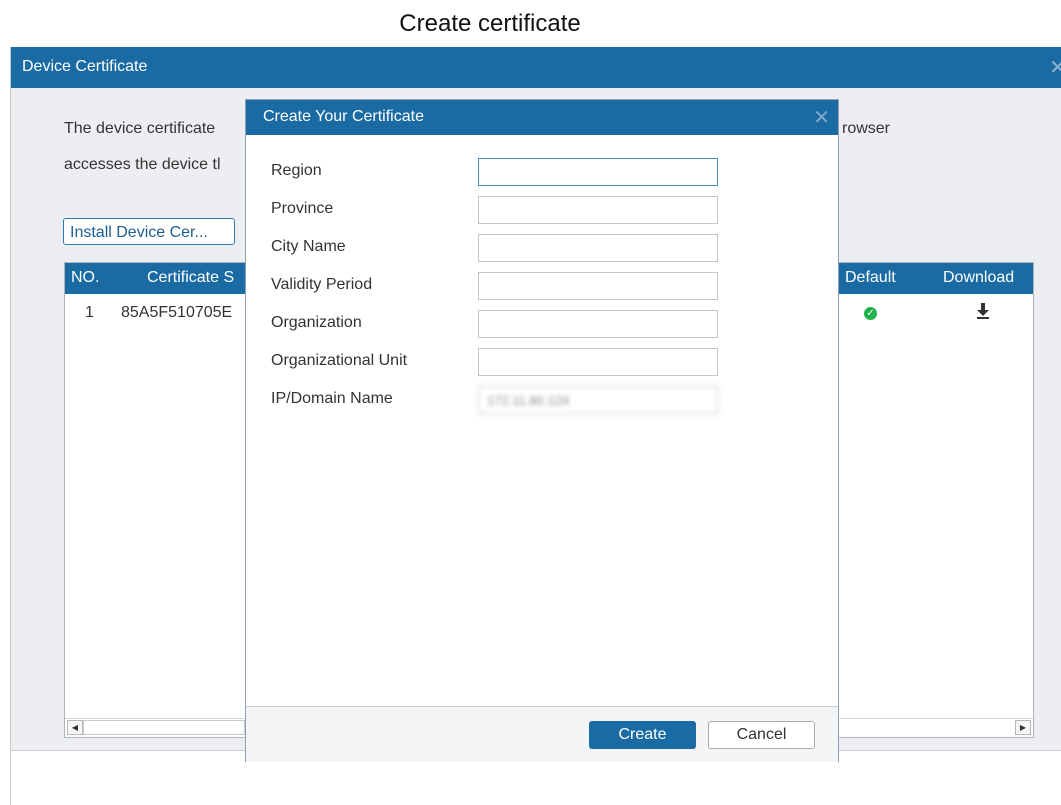 Image resolution: width=1061 pixels, height=805 pixels. What do you see at coordinates (542, 117) in the screenshot?
I see `dialog-titlebar: Create Your Certificate ✕` at bounding box center [542, 117].